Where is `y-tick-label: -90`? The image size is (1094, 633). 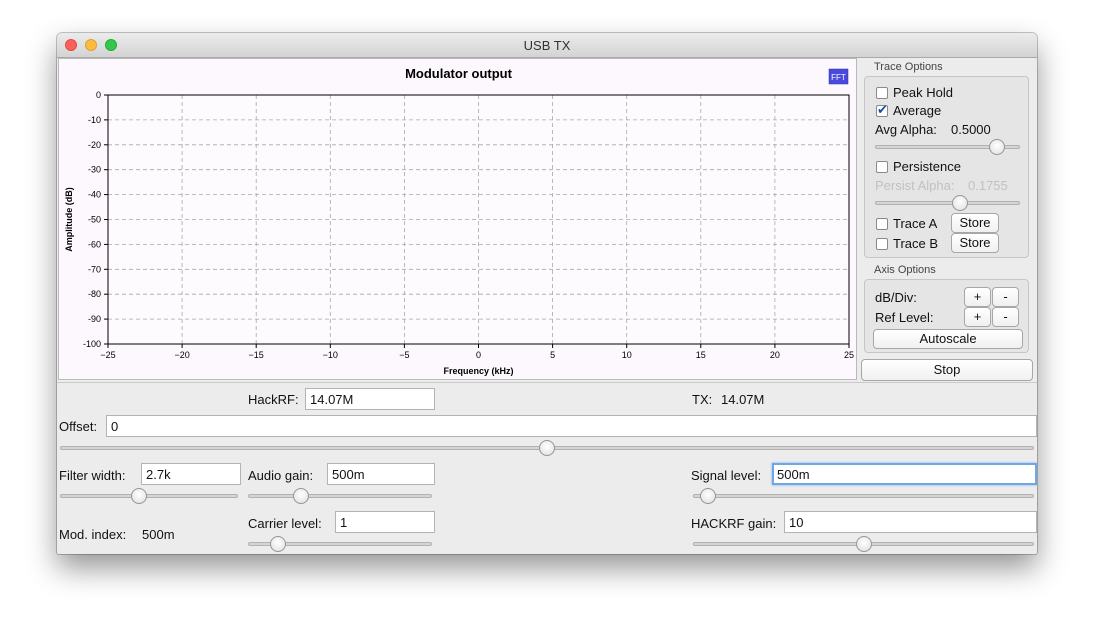
y-tick-label: -90 is located at coordinates (94, 319).